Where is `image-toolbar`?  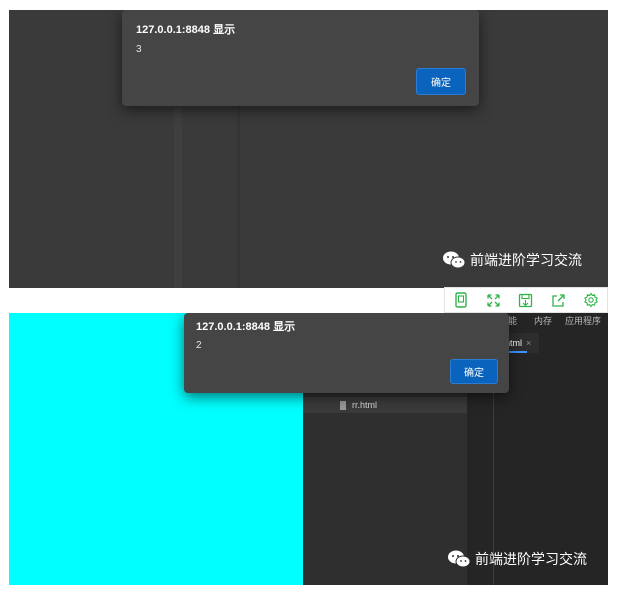
image-toolbar is located at coordinates (526, 300).